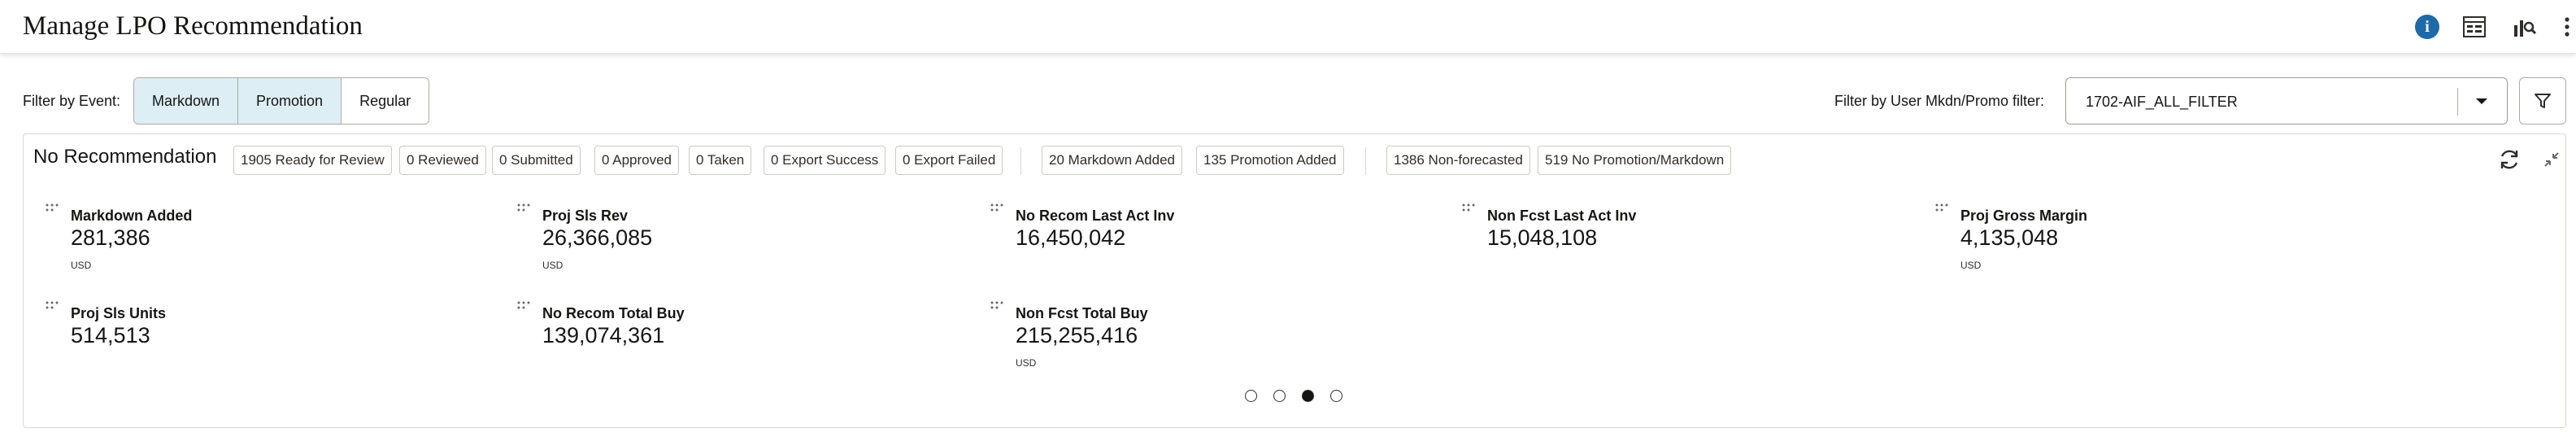  Describe the element at coordinates (614, 313) in the screenshot. I see `metric-label: No Recom Total Buy` at that location.